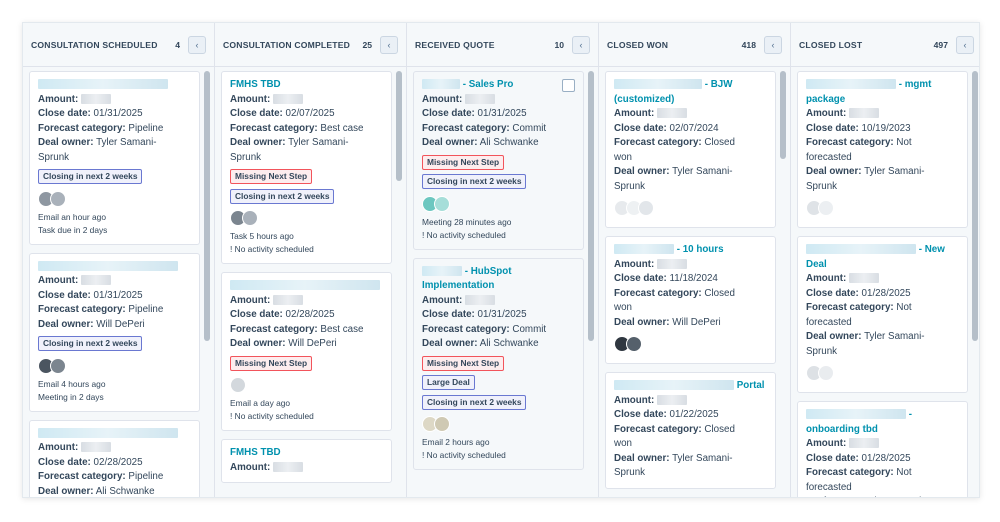  Describe the element at coordinates (120, 324) in the screenshot. I see `deal-owner-value: Will DePeri` at that location.